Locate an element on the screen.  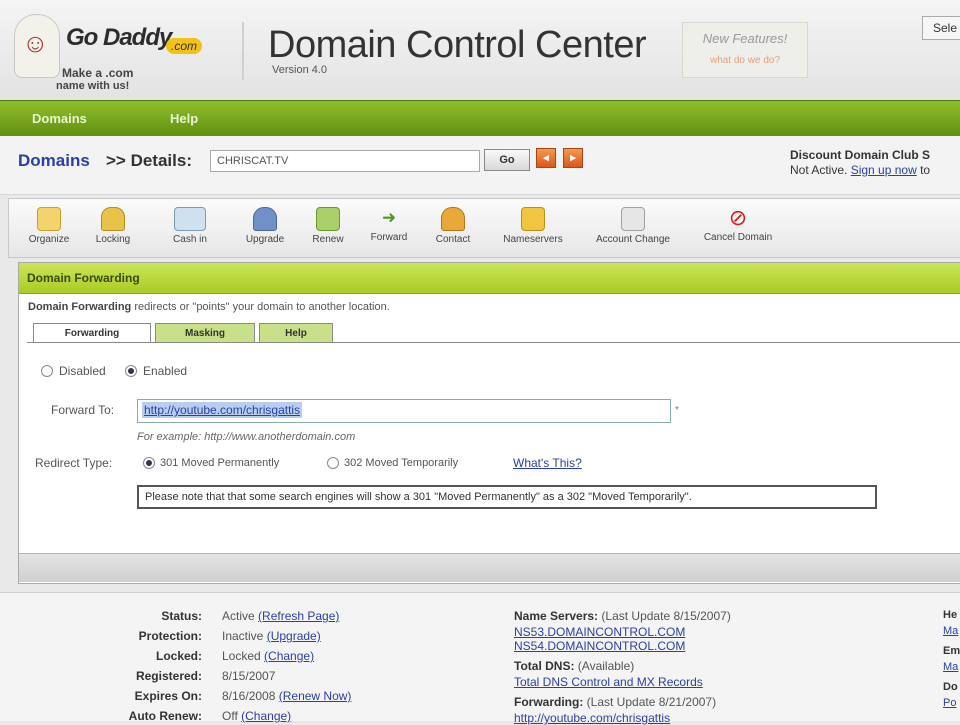
toolbar-label: Contact is located at coordinates (453, 239).